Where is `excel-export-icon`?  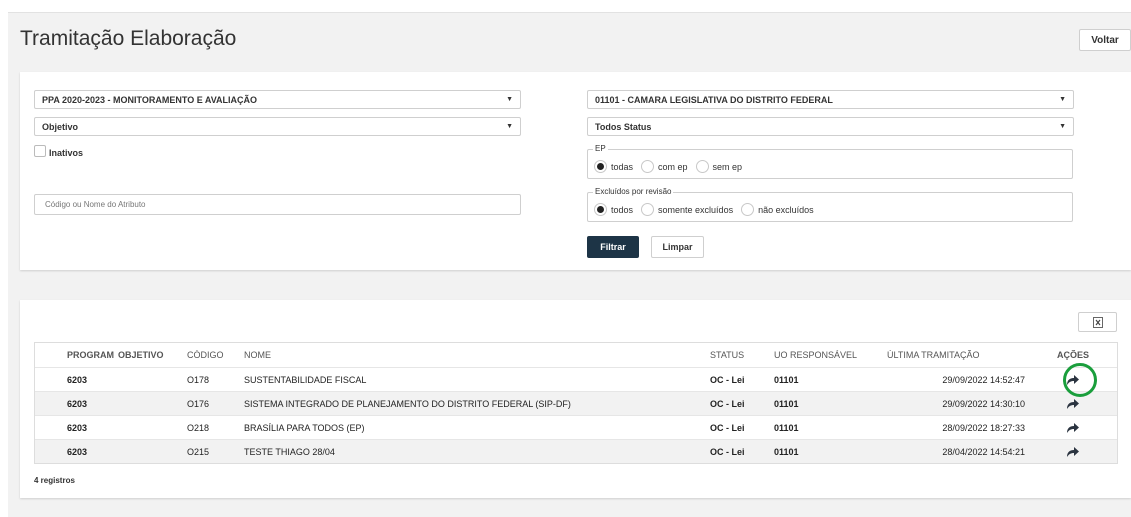 excel-export-icon is located at coordinates (1097, 322).